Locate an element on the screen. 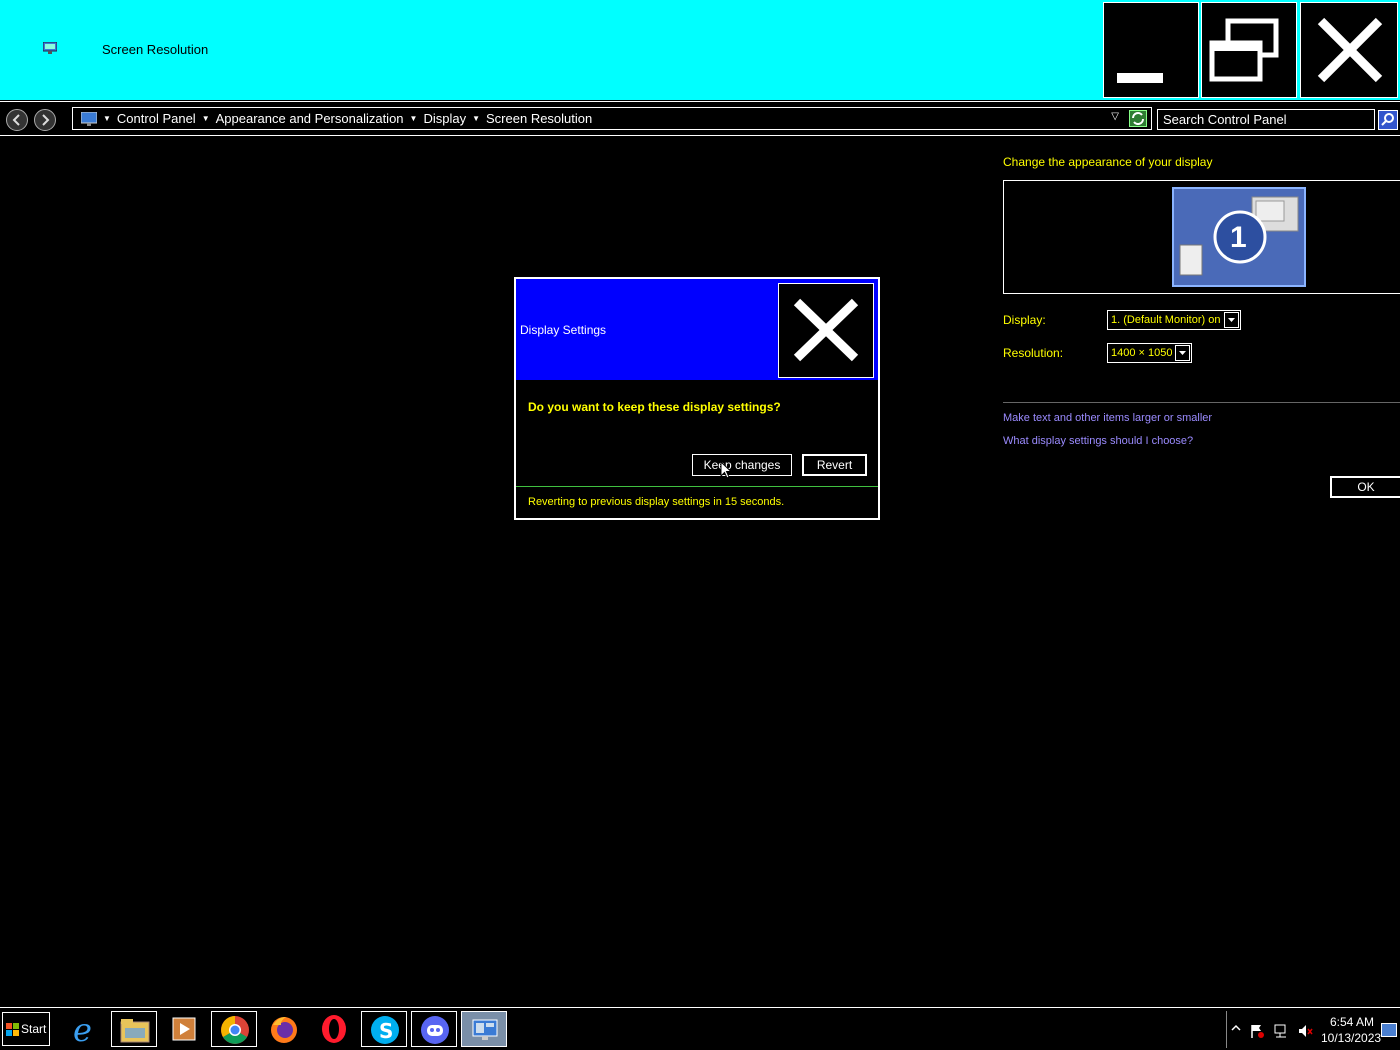 This screenshot has width=1400, height=1050. file-explorer-icon is located at coordinates (135, 1031).